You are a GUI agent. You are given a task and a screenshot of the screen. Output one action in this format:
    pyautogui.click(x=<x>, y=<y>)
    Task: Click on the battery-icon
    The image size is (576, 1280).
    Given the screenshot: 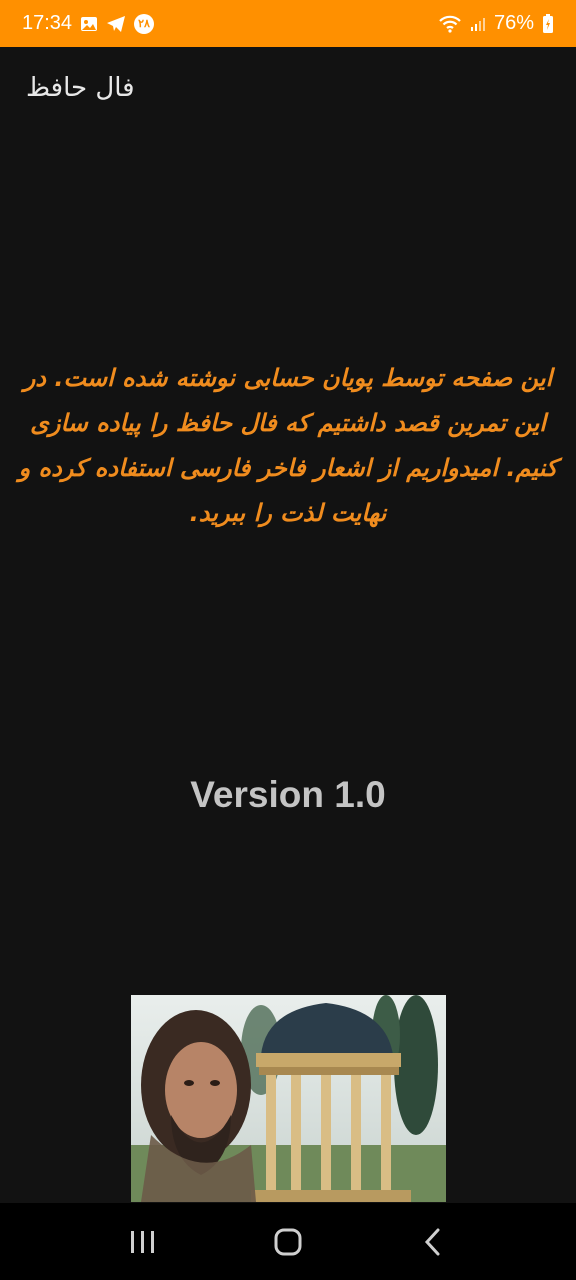 What is the action you would take?
    pyautogui.click(x=548, y=23)
    